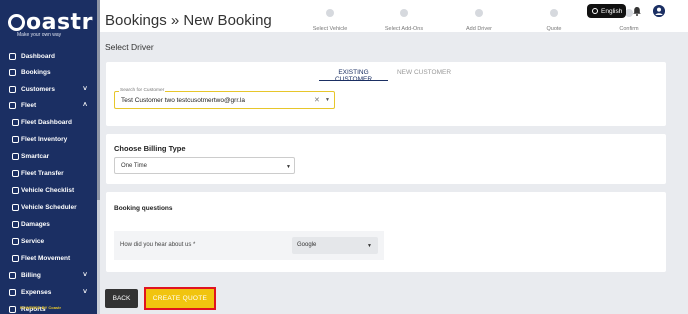 This screenshot has height=314, width=688. Describe the element at coordinates (39, 35) in the screenshot. I see `brand-tagline: Make your own way` at that location.